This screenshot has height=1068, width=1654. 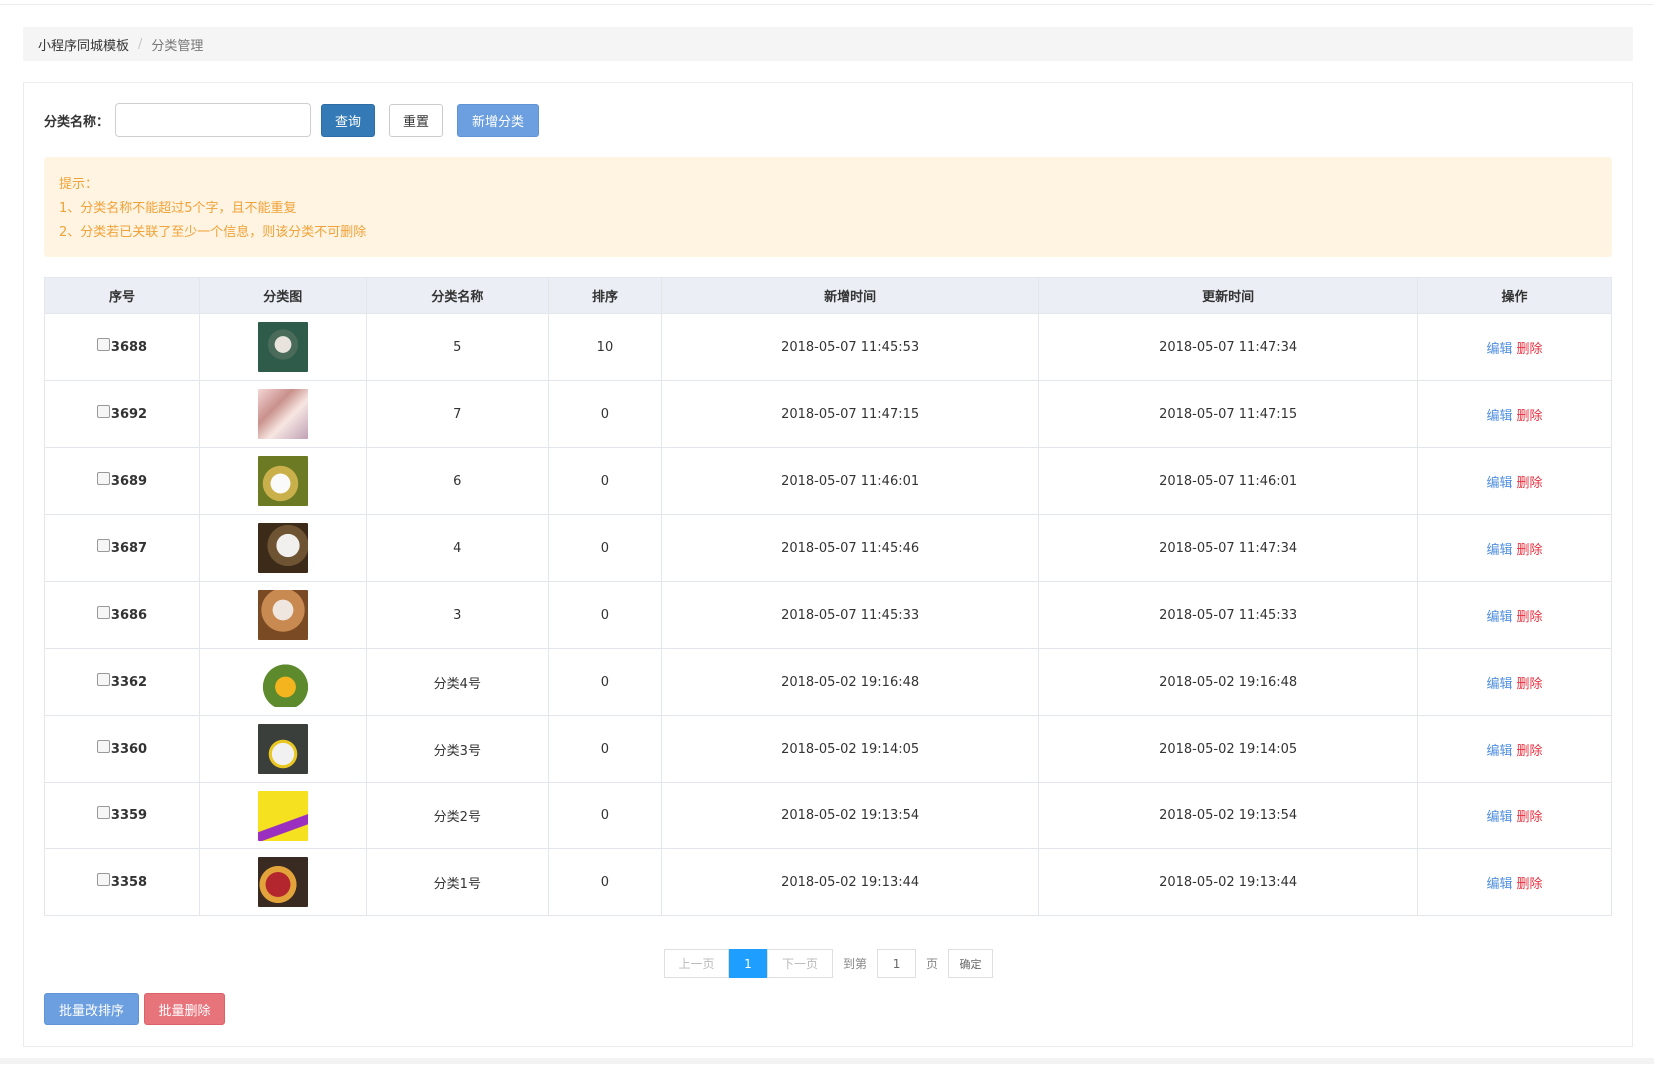 I want to click on cell-id: 3692, so click(x=122, y=414).